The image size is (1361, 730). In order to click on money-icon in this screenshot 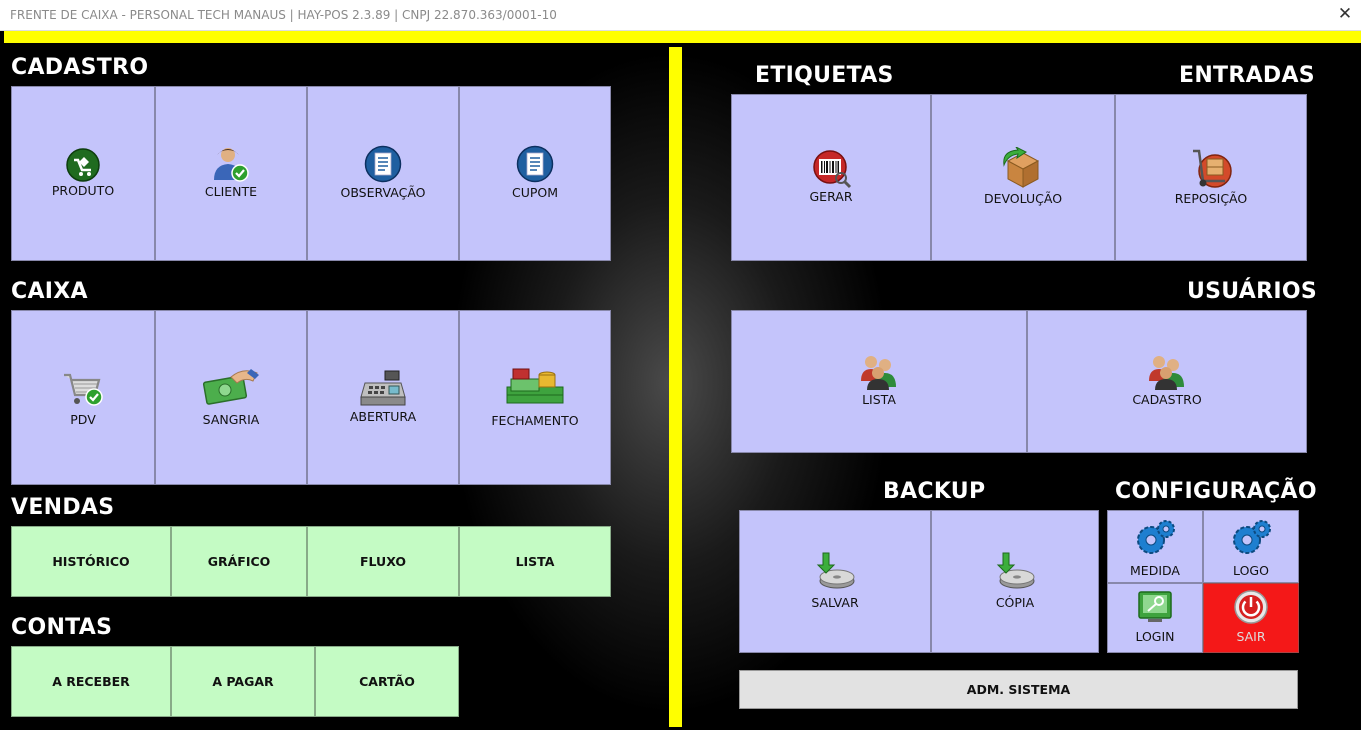, I will do `click(230, 387)`.